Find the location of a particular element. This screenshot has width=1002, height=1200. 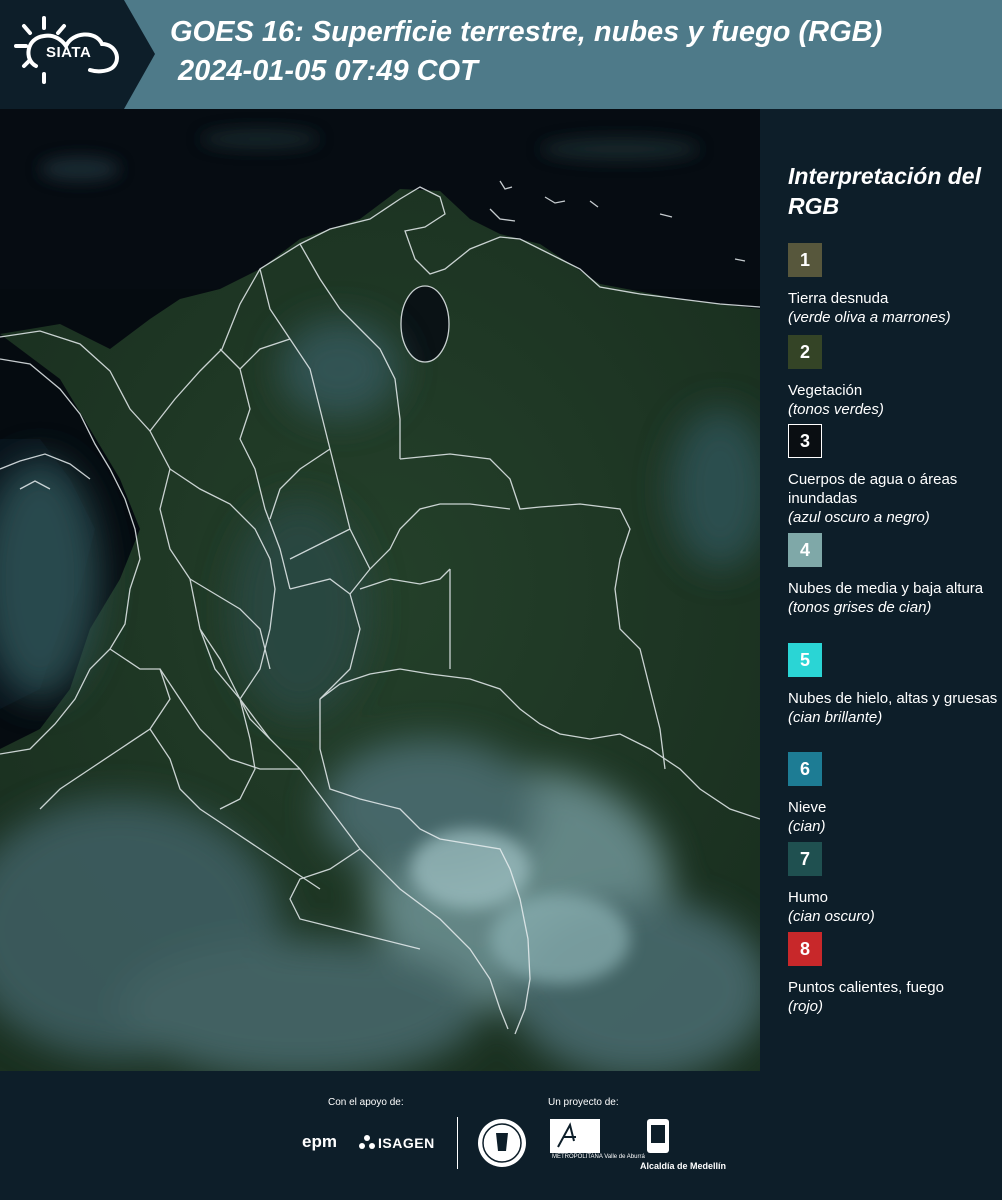

siata-logo-text: SIATA is located at coordinates (69, 52).